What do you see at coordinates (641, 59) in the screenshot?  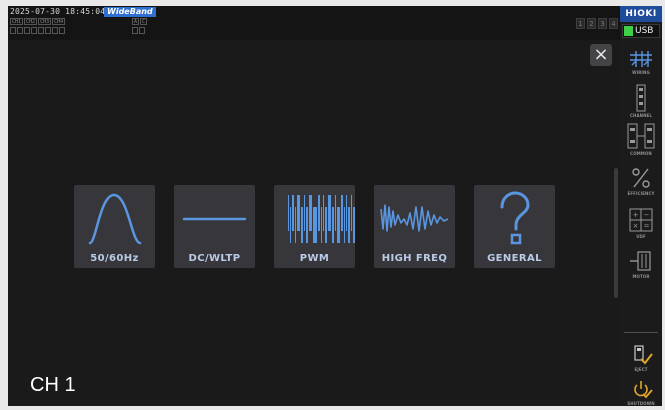 I see `wiring-icon` at bounding box center [641, 59].